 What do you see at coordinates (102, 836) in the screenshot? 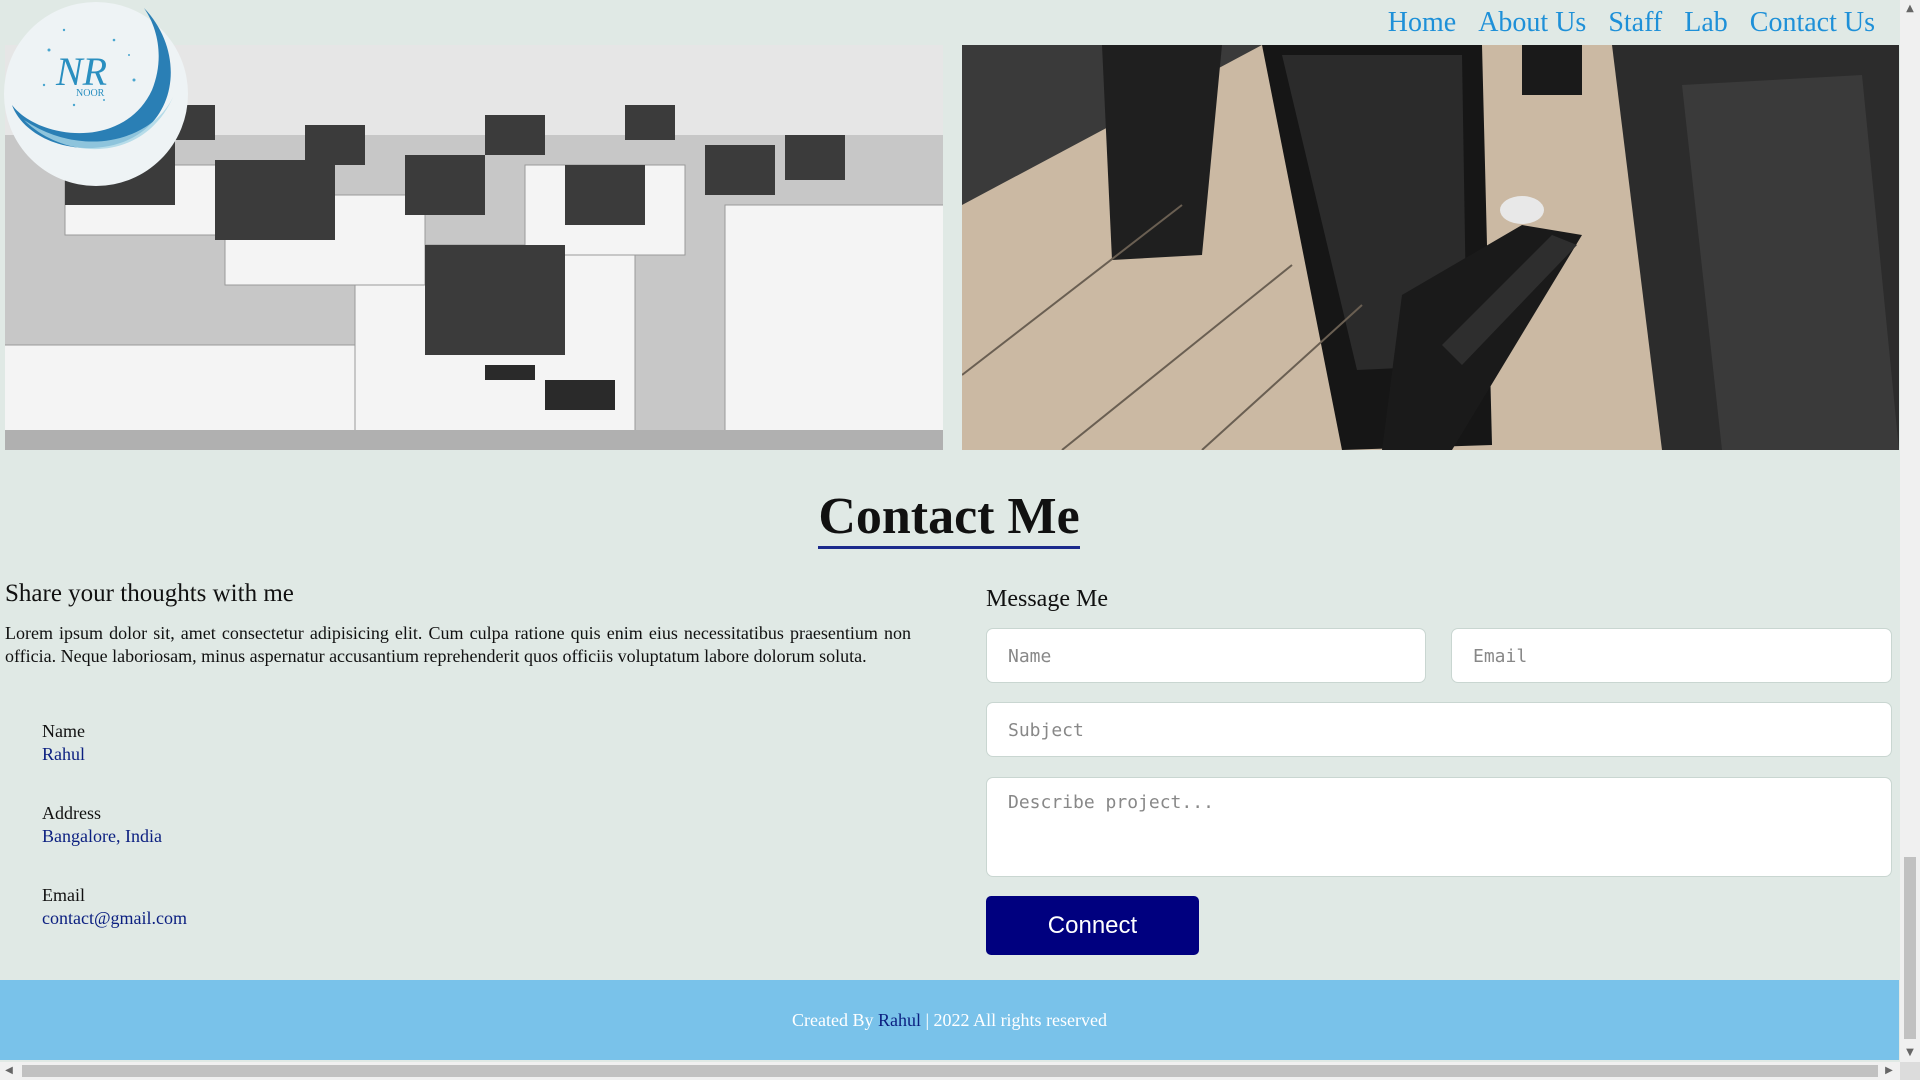
I see `info-address-value: Bangalore, India` at bounding box center [102, 836].